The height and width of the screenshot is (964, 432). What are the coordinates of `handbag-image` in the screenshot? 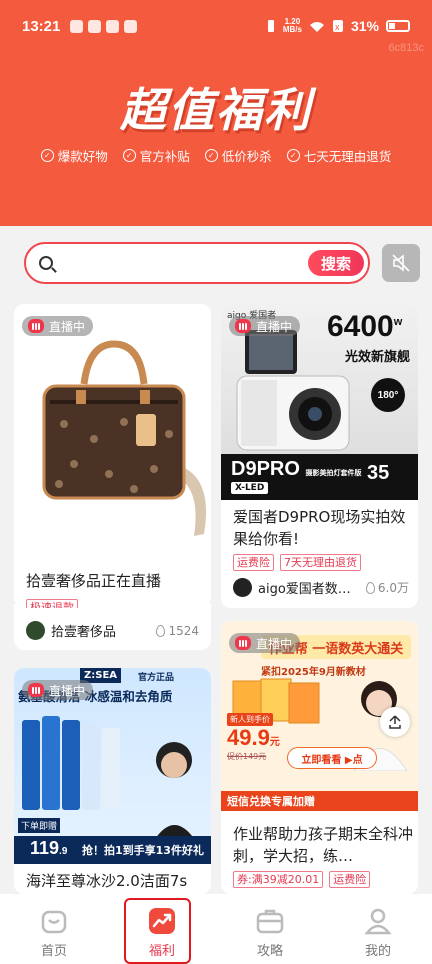 It's located at (124, 438).